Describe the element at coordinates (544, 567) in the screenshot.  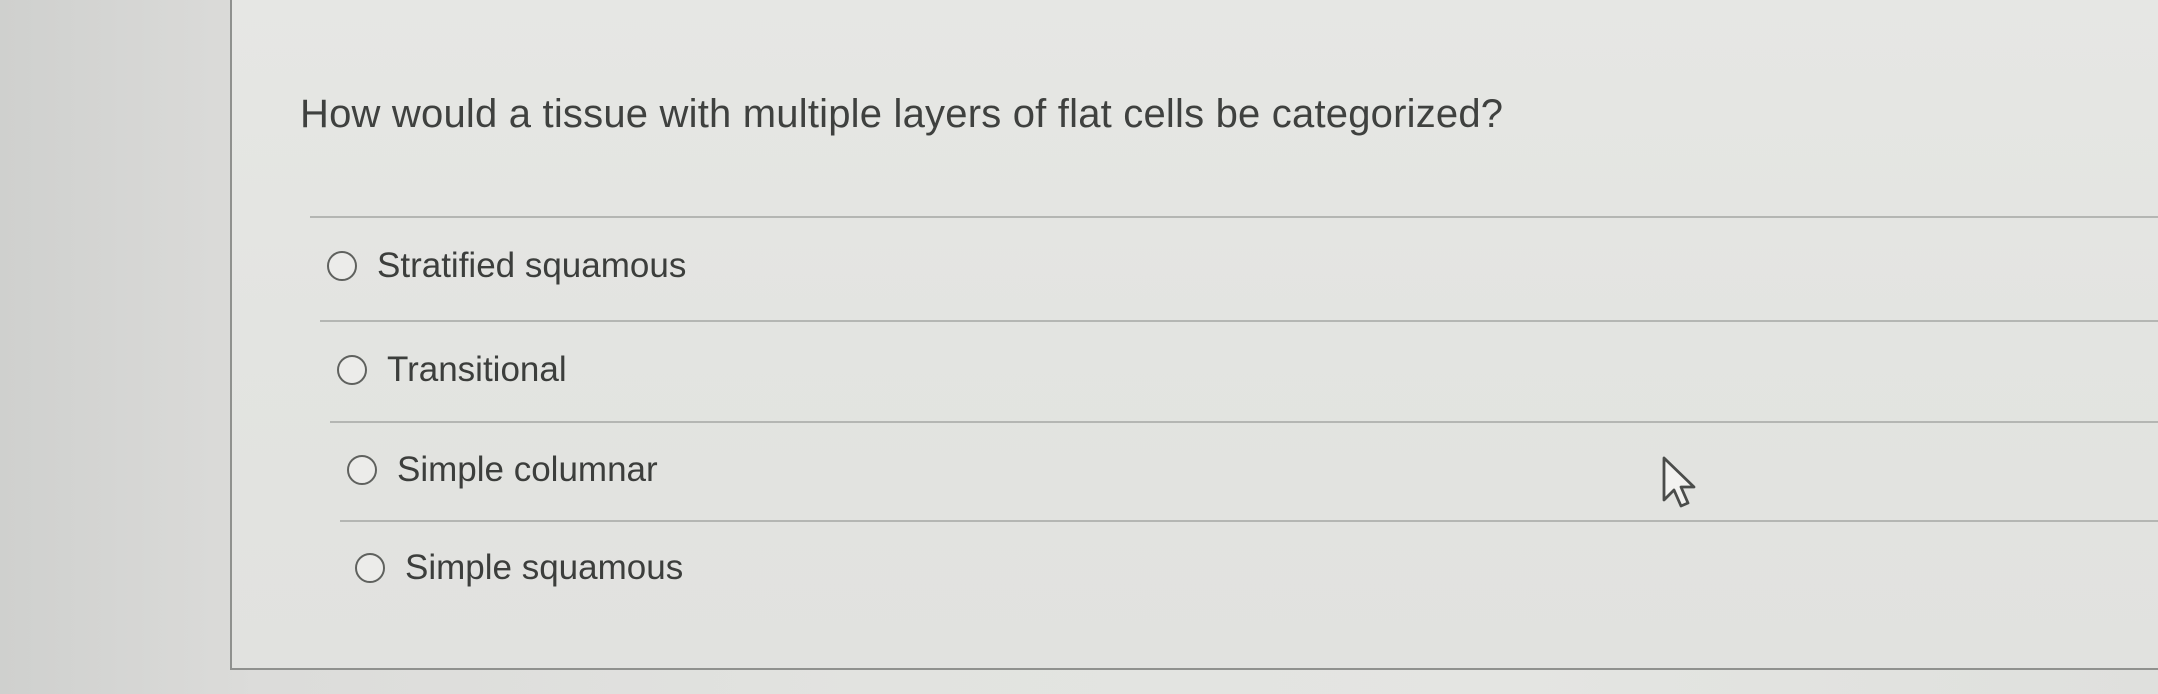
I see `option-label: Simple squamous` at that location.